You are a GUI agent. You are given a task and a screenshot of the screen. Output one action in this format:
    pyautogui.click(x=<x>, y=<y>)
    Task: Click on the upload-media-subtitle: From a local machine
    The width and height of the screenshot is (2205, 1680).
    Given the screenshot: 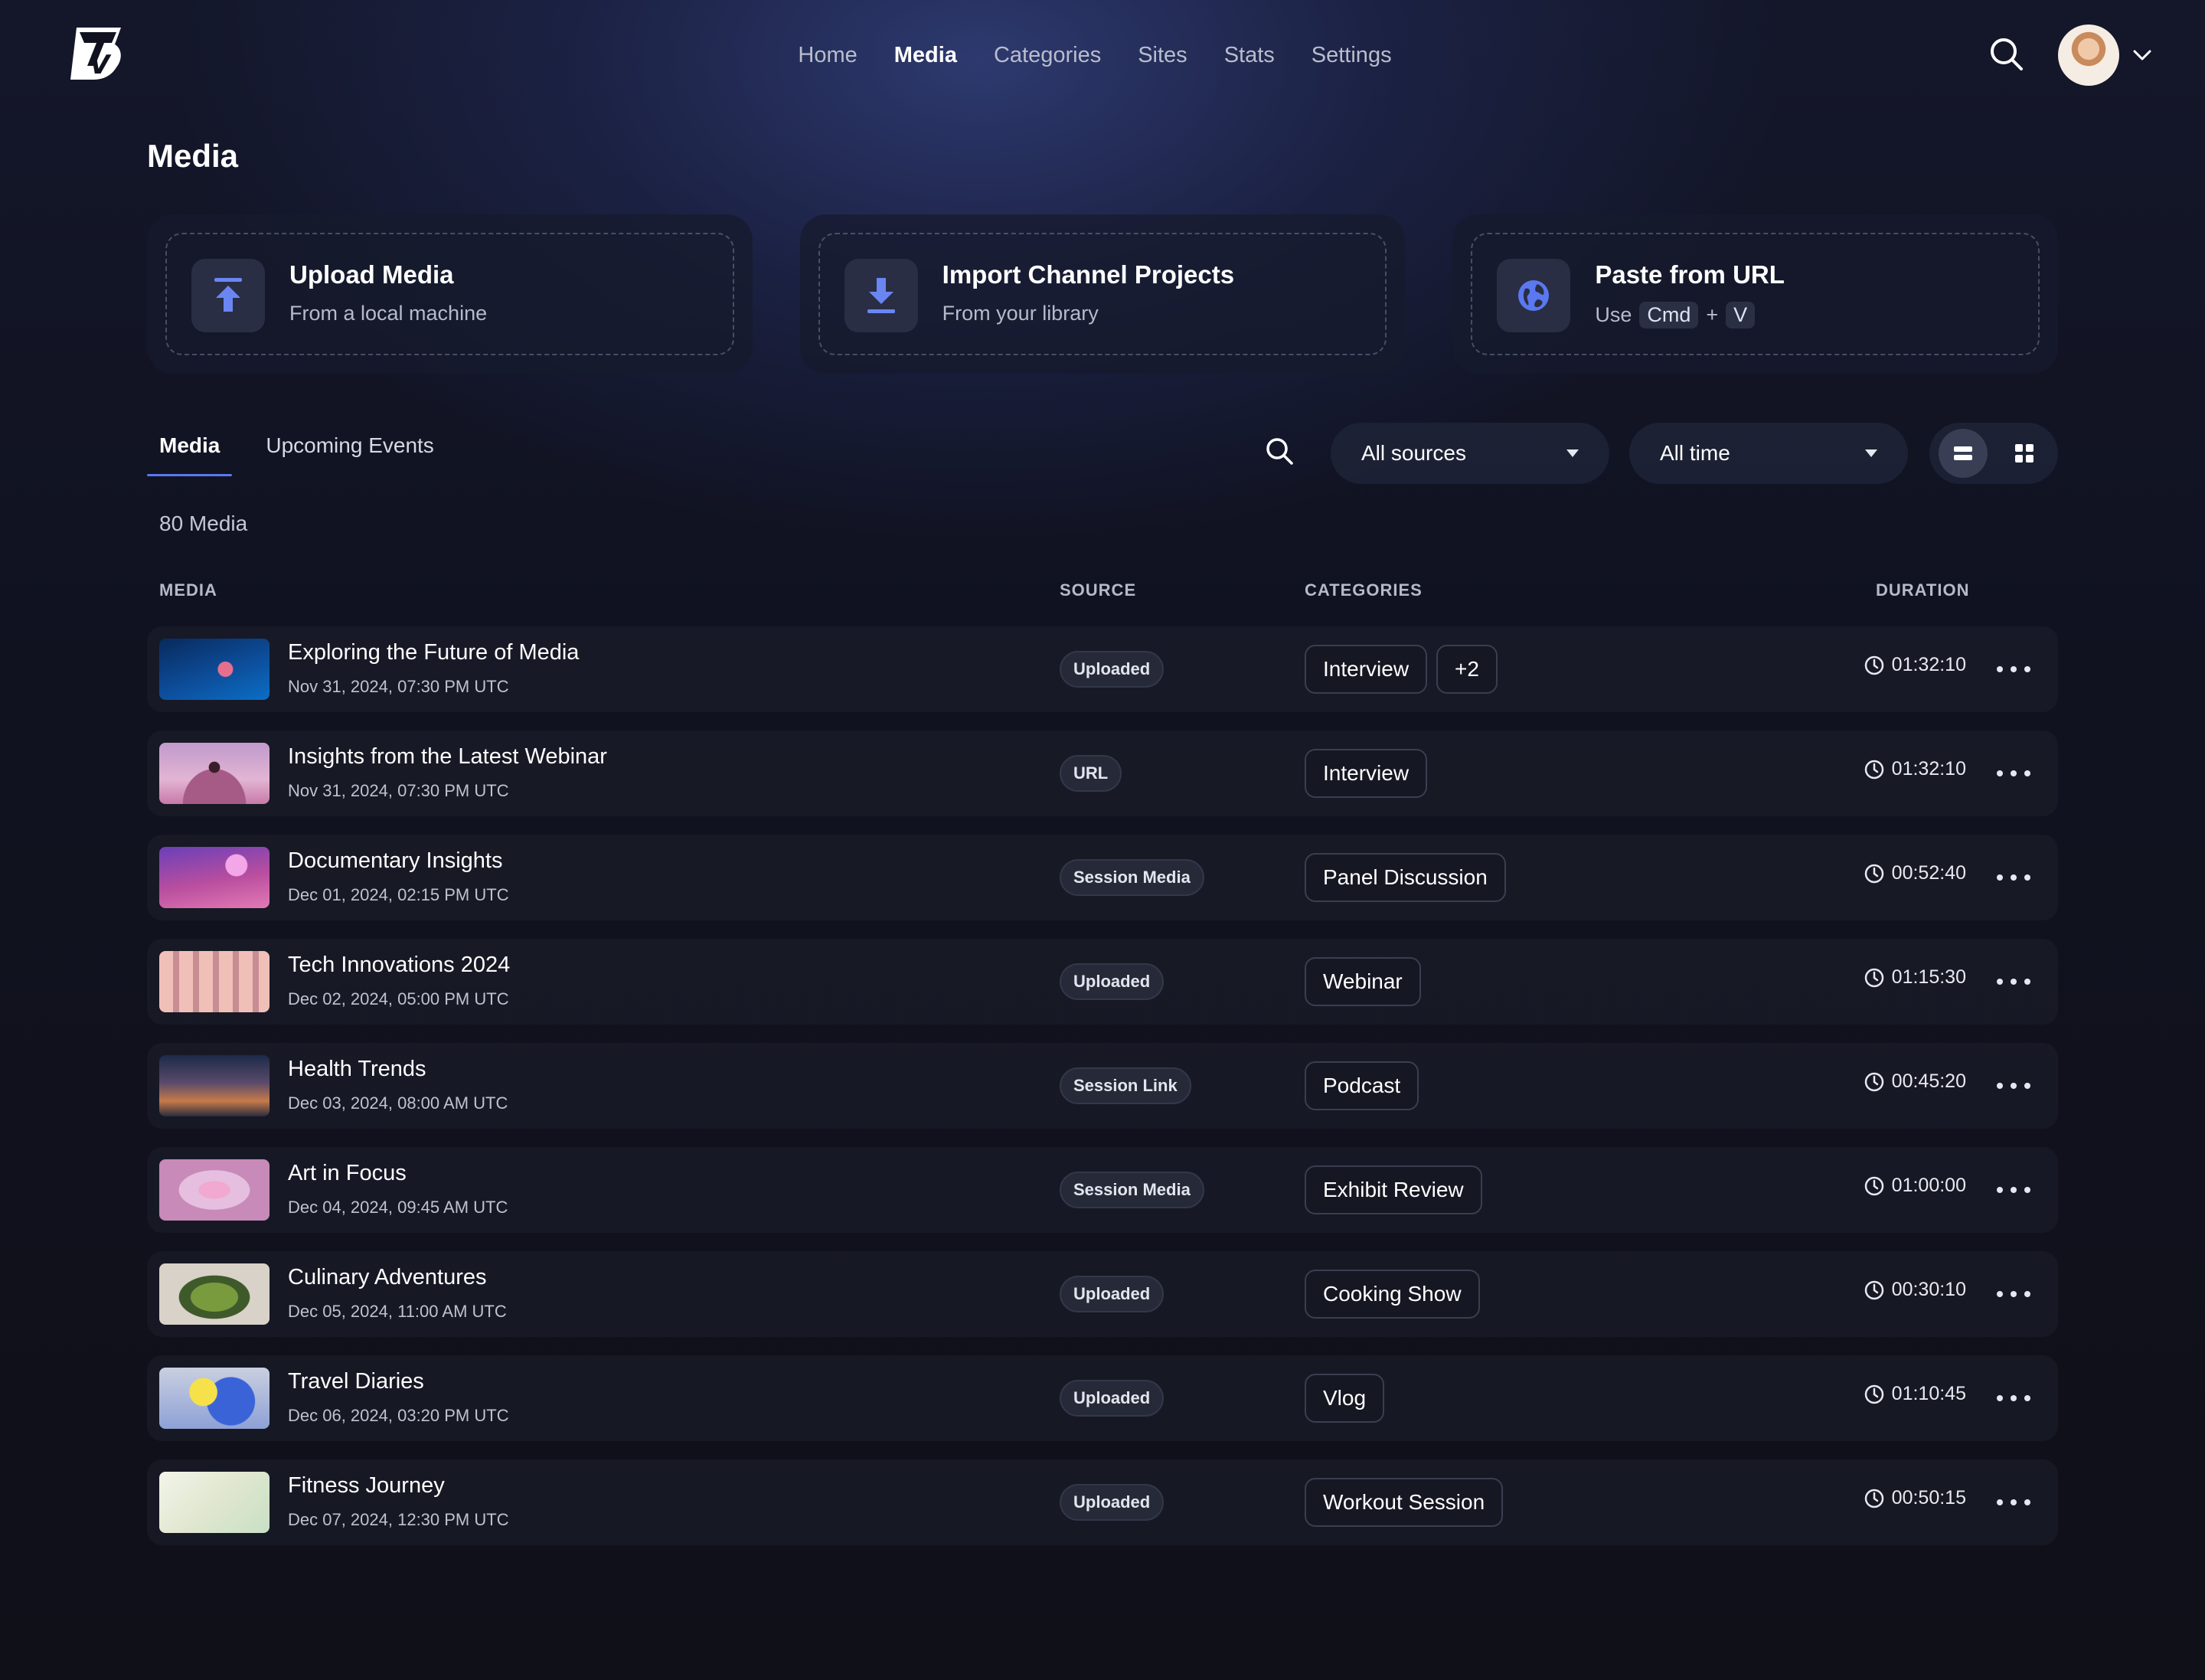 What is the action you would take?
    pyautogui.click(x=388, y=313)
    